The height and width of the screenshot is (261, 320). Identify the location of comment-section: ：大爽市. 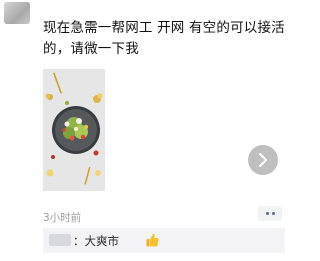
(164, 240).